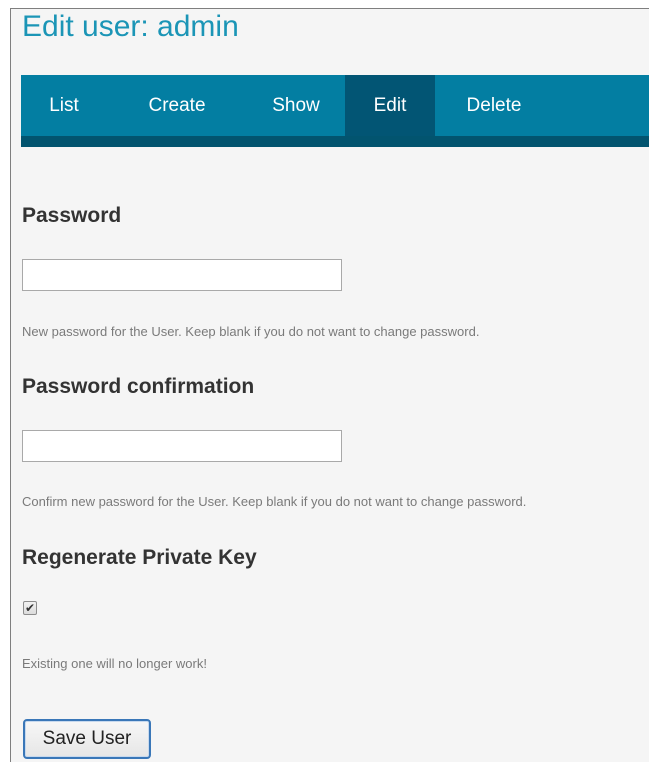 Image resolution: width=649 pixels, height=762 pixels. What do you see at coordinates (139, 557) in the screenshot?
I see `regenerate-key-label: Regenerate Private Key` at bounding box center [139, 557].